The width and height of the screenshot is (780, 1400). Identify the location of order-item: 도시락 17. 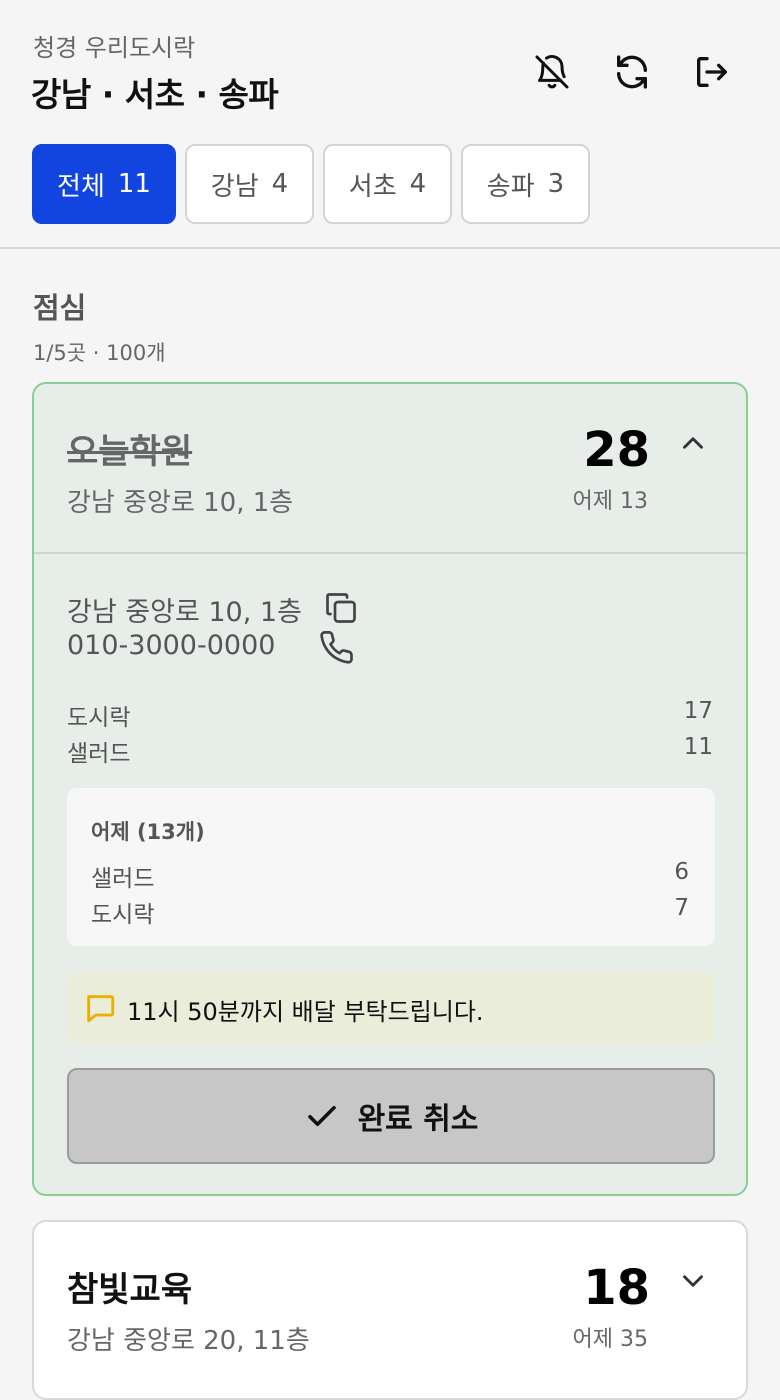
(390, 715).